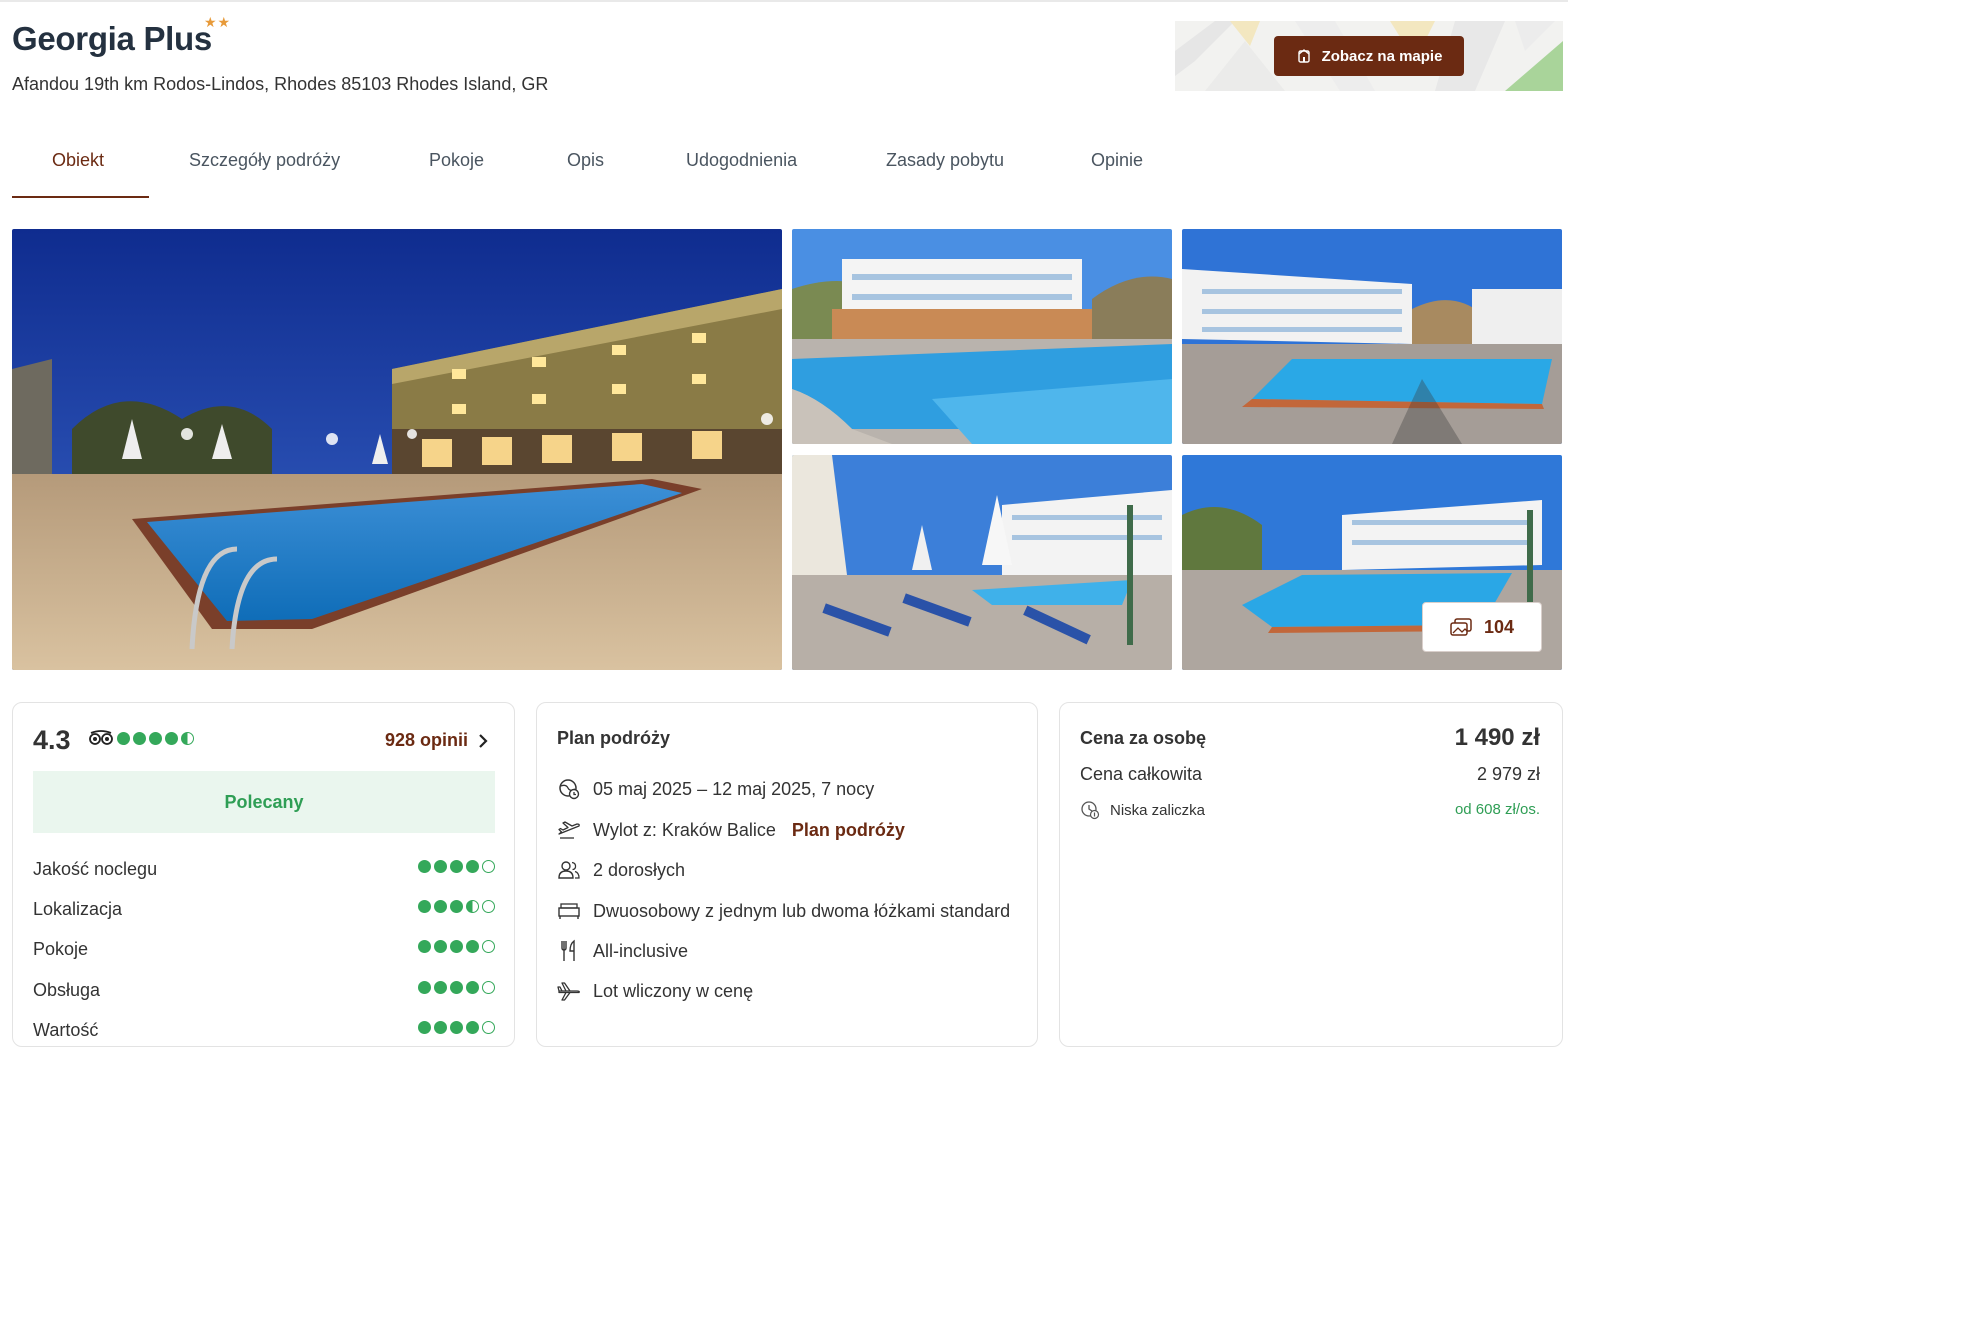 The height and width of the screenshot is (1332, 1984). What do you see at coordinates (264, 869) in the screenshot?
I see `rating-row-quality: Jakość noclegu` at bounding box center [264, 869].